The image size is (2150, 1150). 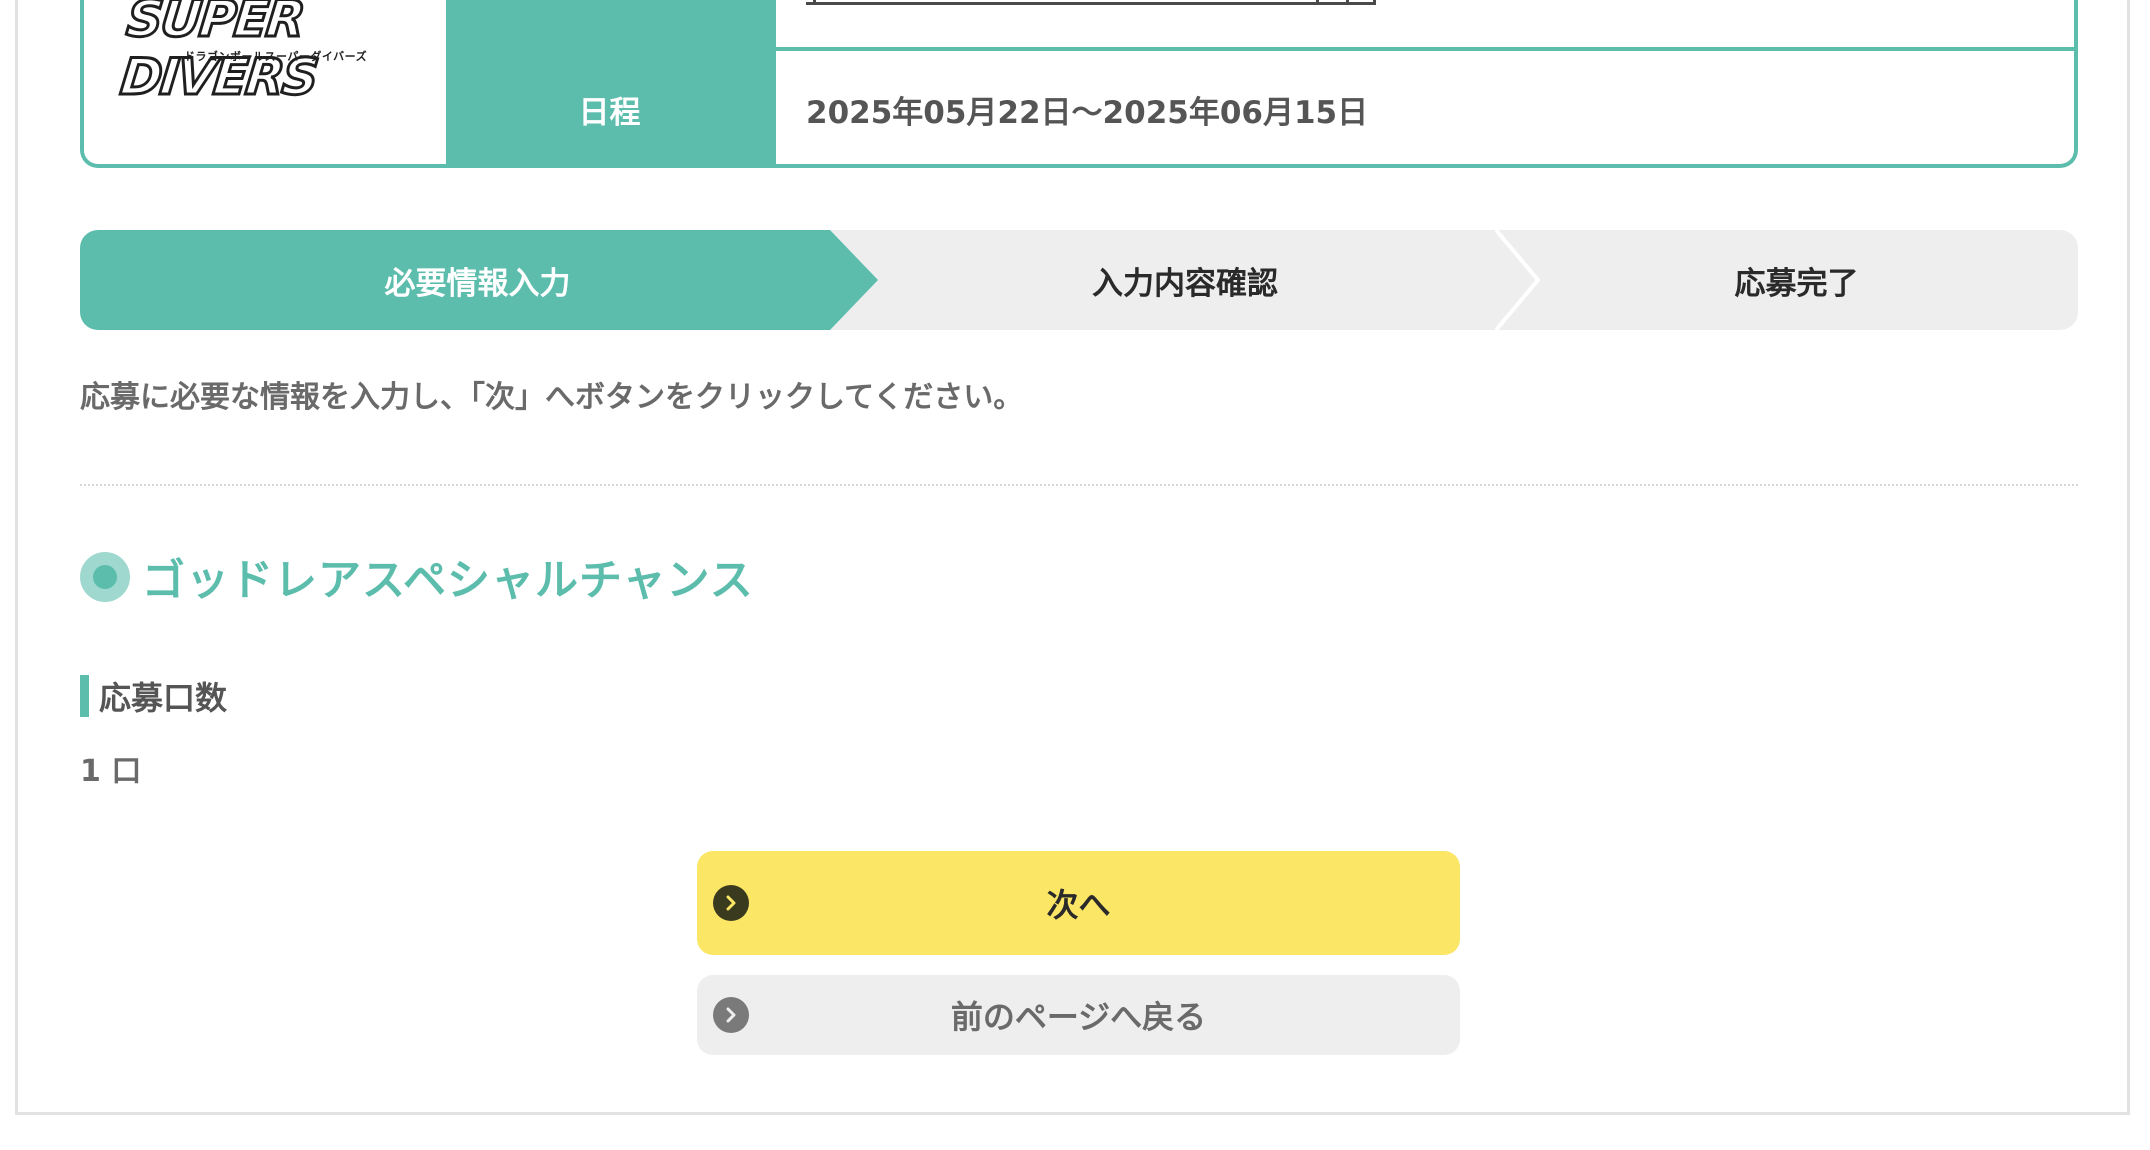 What do you see at coordinates (1423, 23) in the screenshot?
I see `info-row-top-value` at bounding box center [1423, 23].